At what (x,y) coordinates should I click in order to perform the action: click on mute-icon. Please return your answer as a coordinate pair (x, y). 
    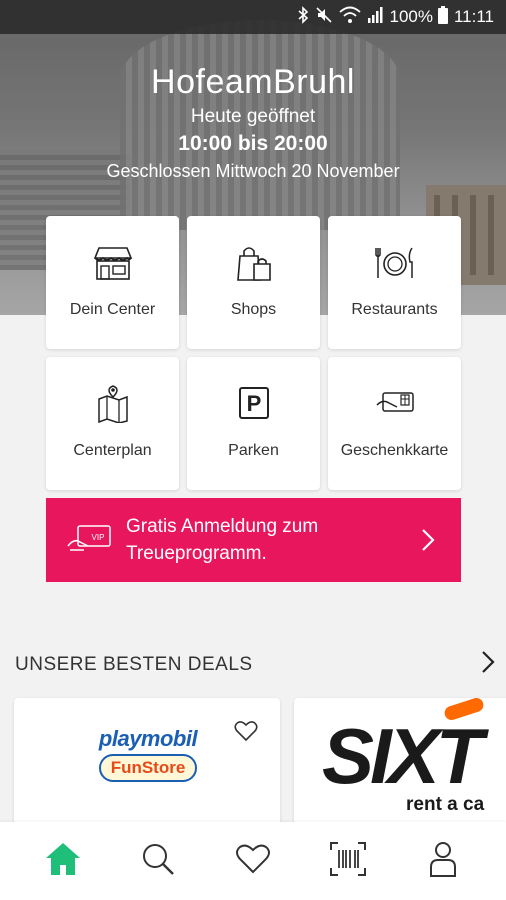
    Looking at the image, I should click on (324, 17).